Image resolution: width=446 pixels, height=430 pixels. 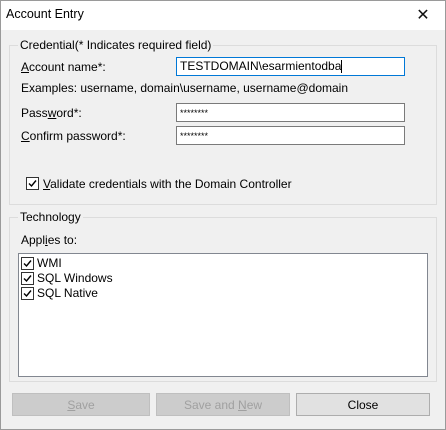 I want to click on password-input: ********, so click(x=290, y=112).